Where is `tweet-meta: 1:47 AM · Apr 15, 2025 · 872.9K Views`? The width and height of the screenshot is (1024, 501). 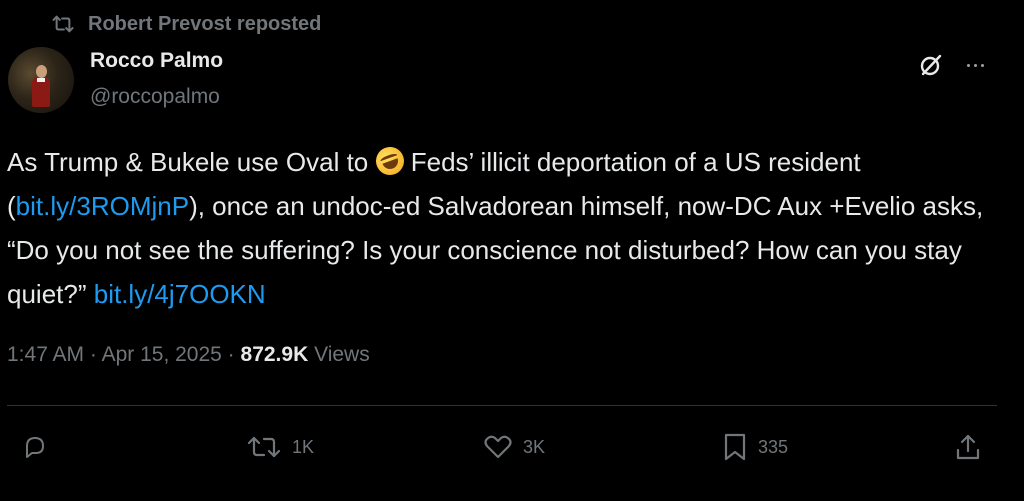
tweet-meta: 1:47 AM · Apr 15, 2025 · 872.9K Views is located at coordinates (188, 354).